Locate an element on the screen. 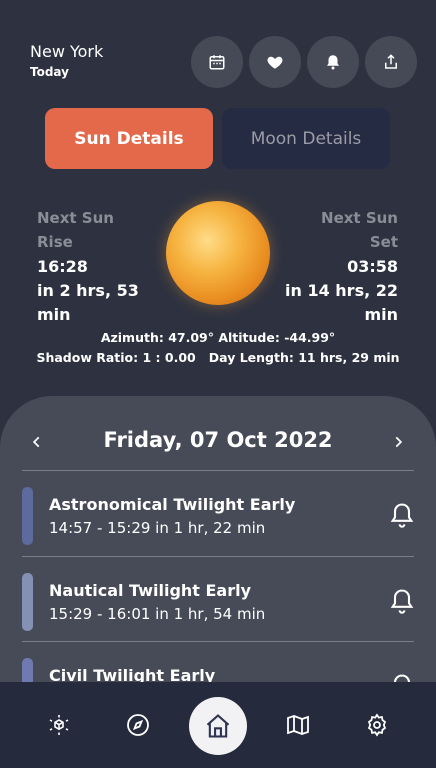 The width and height of the screenshot is (436, 768). nav-compass is located at coordinates (138, 725).